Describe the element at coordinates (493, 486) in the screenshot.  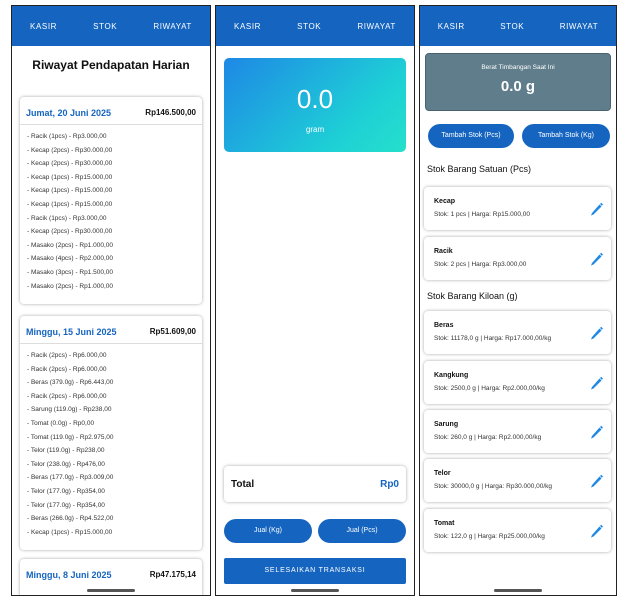
I see `item-info: Stok: 30000,0 g | Harga: Rp30.000,00/kg` at that location.